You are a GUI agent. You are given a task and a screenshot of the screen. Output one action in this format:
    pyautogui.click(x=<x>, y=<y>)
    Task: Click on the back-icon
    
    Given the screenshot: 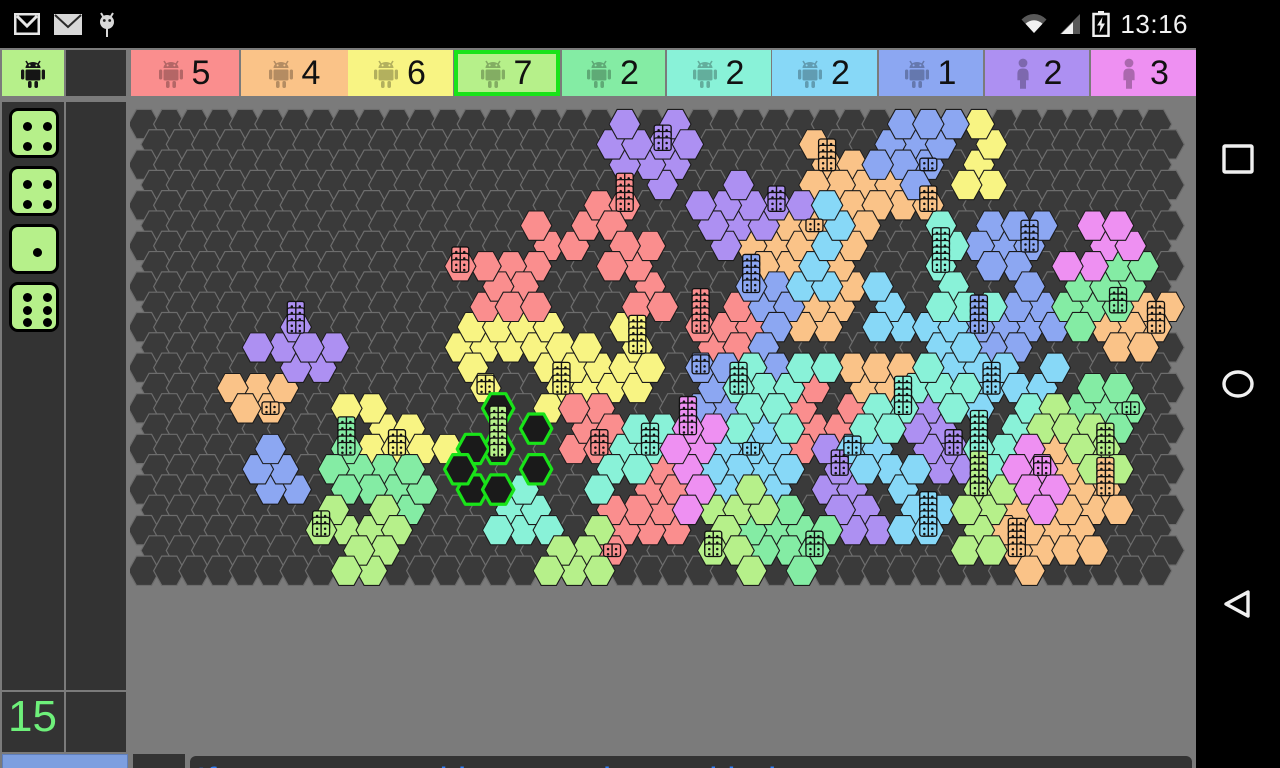 What is the action you would take?
    pyautogui.click(x=1238, y=604)
    